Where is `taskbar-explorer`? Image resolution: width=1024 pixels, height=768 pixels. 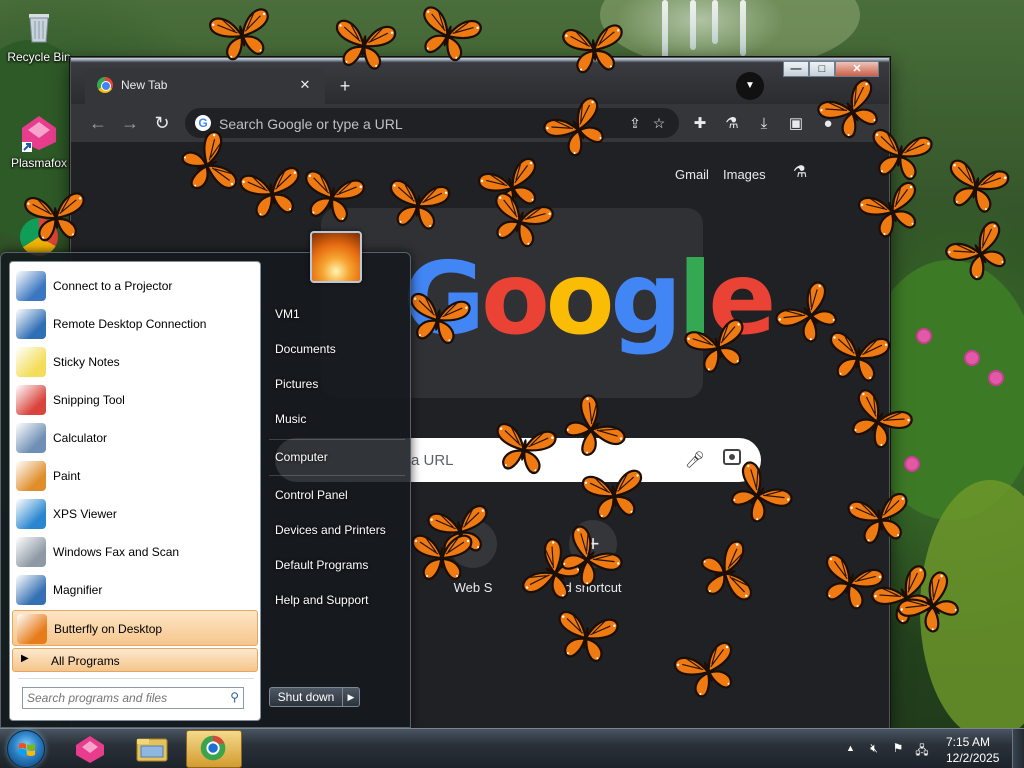 taskbar-explorer is located at coordinates (152, 749).